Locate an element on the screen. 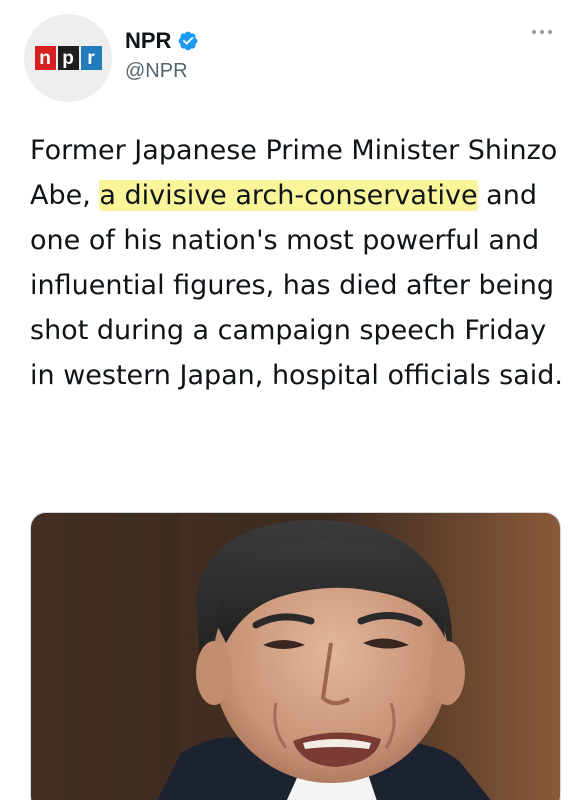  verified-badge-icon is located at coordinates (188, 41).